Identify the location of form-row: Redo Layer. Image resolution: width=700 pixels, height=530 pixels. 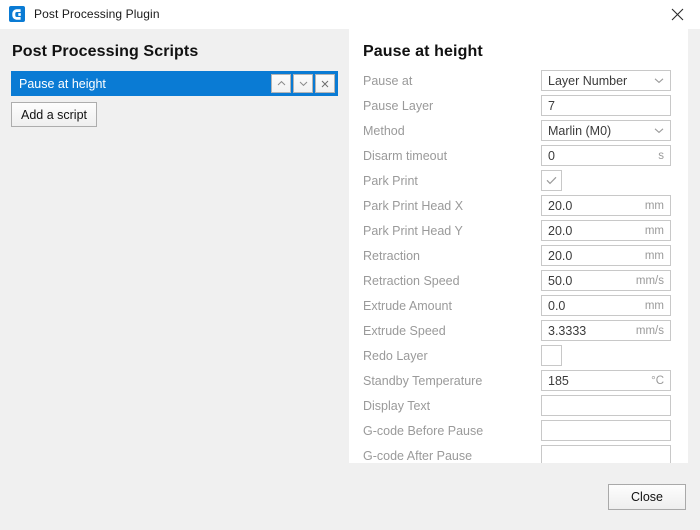
(517, 355).